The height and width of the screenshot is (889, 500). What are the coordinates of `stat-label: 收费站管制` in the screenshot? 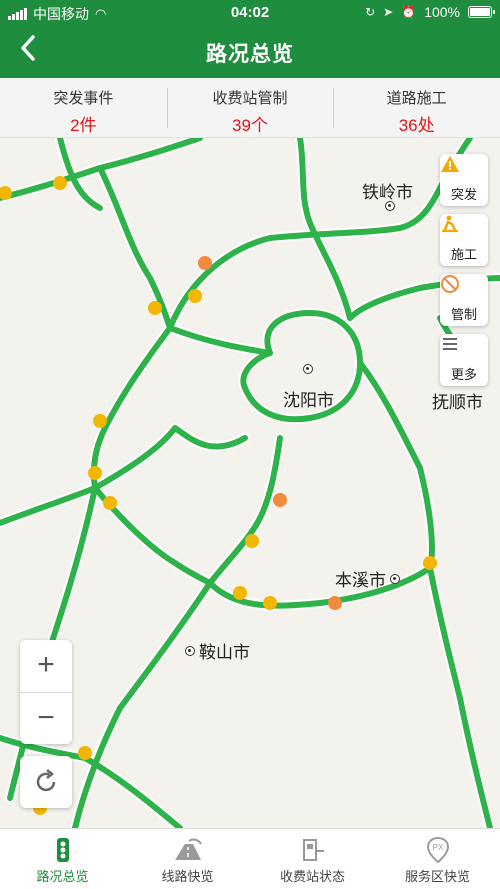 It's located at (250, 98).